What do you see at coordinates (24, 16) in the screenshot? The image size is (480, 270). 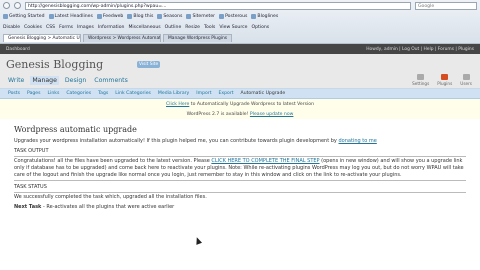 I see `bookmark-item: Getting Started` at bounding box center [24, 16].